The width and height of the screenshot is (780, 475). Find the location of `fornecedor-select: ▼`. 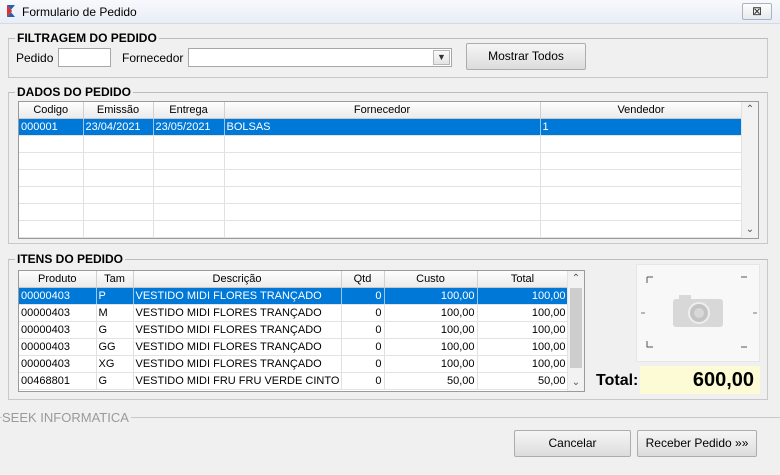

fornecedor-select: ▼ is located at coordinates (320, 57).